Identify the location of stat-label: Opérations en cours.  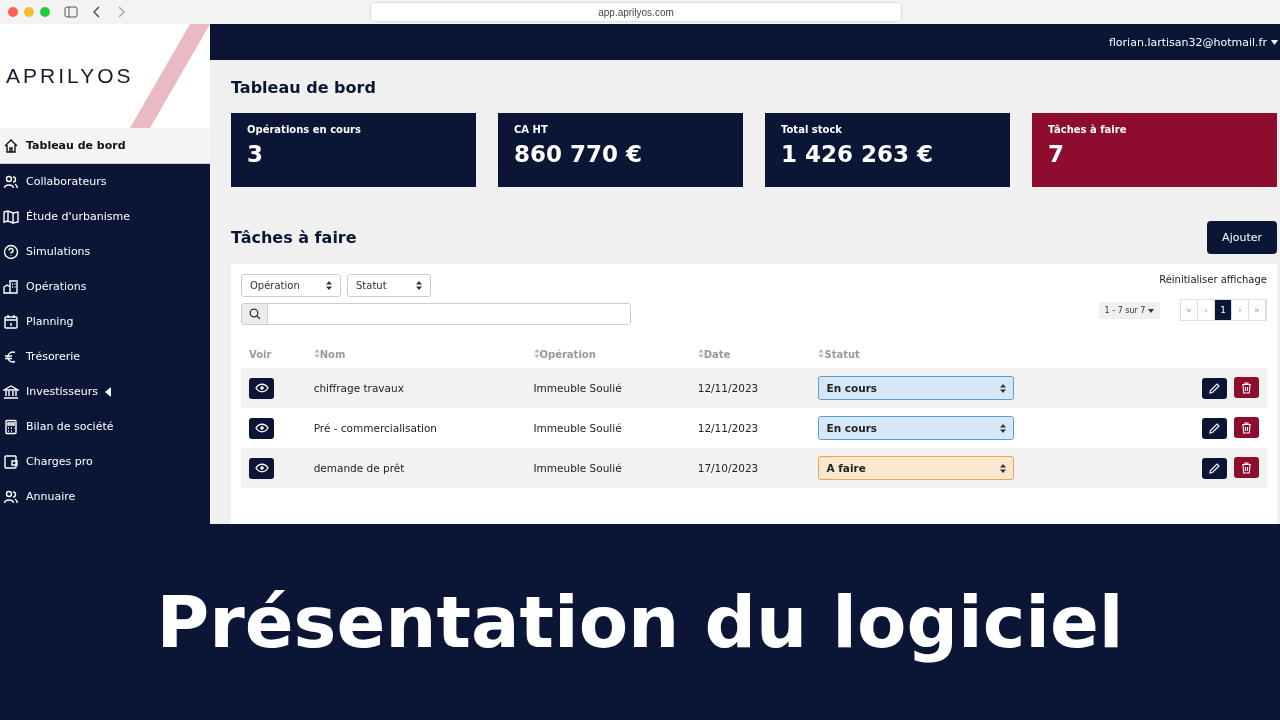
(304, 129).